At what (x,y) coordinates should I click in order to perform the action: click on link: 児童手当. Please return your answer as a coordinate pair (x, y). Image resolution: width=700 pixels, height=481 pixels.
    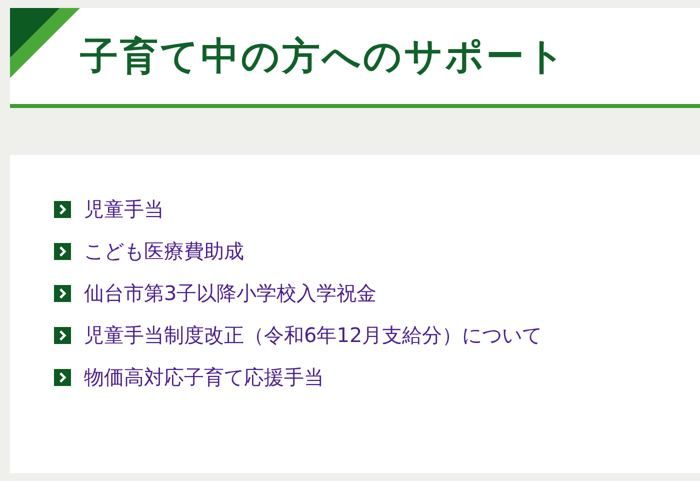
    Looking at the image, I should click on (124, 209).